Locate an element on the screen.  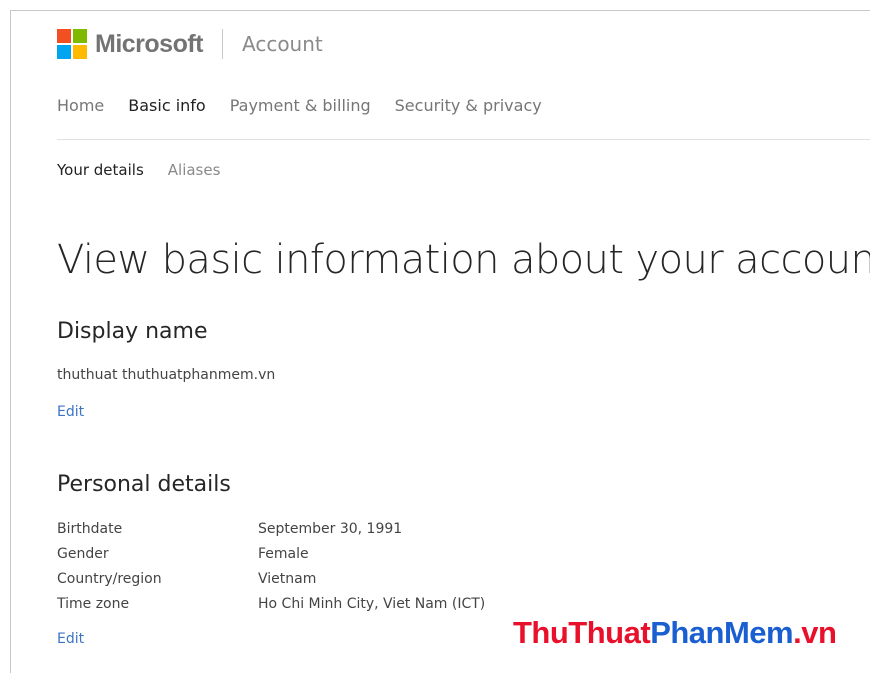
nav-separator is located at coordinates (463, 139).